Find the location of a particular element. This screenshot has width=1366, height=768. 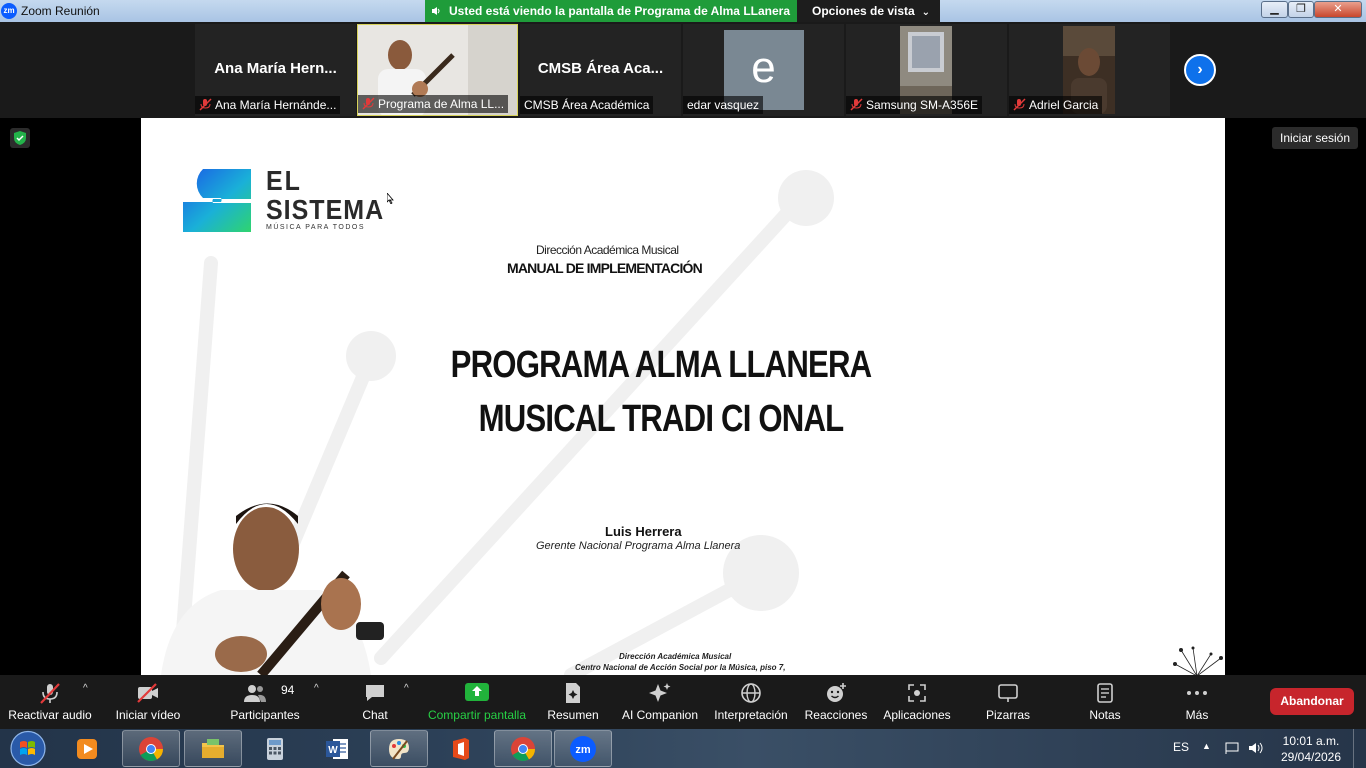

participant-name-bar: edar vasquez is located at coordinates (723, 105).